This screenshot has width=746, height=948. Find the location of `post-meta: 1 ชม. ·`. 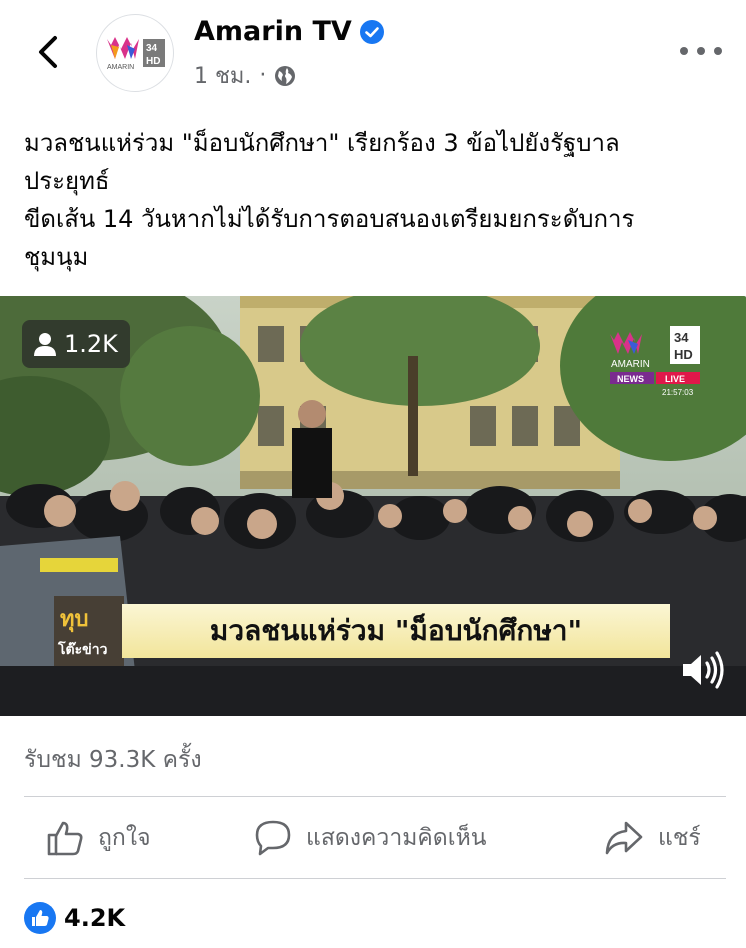

post-meta: 1 ชม. · is located at coordinates (245, 75).